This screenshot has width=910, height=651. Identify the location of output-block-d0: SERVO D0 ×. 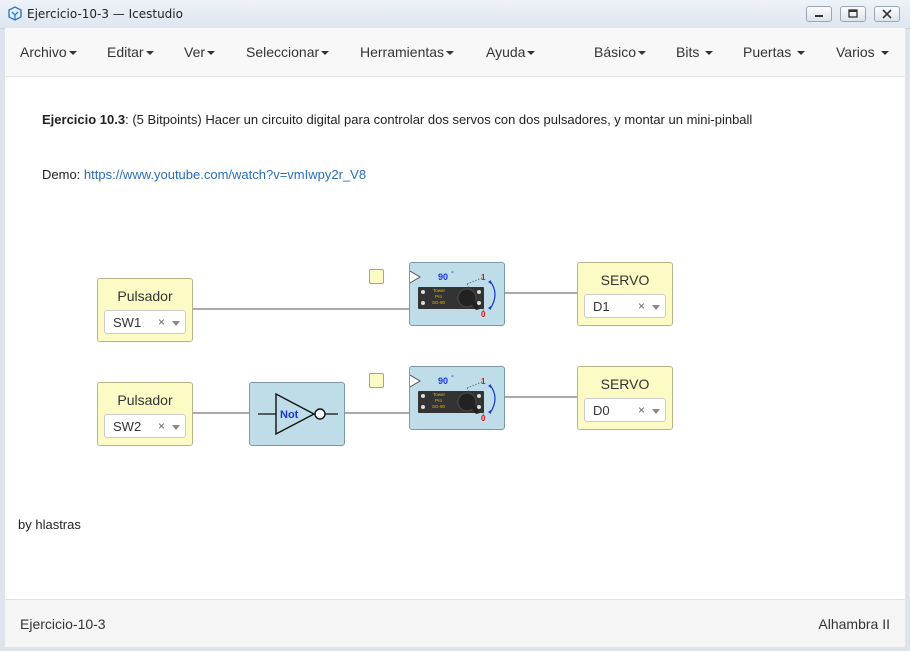
(625, 398).